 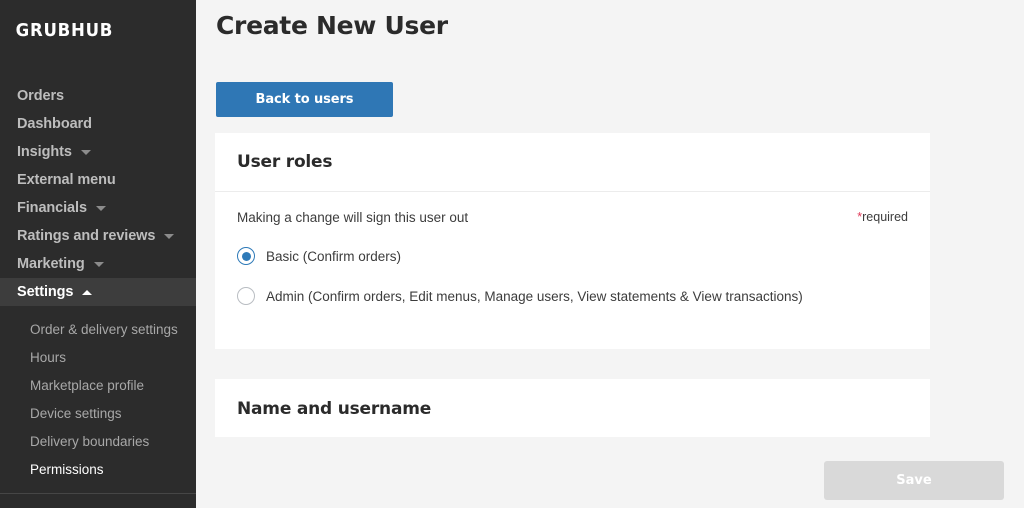 I want to click on sidebar-item-external-menu: External menu, so click(x=98, y=180).